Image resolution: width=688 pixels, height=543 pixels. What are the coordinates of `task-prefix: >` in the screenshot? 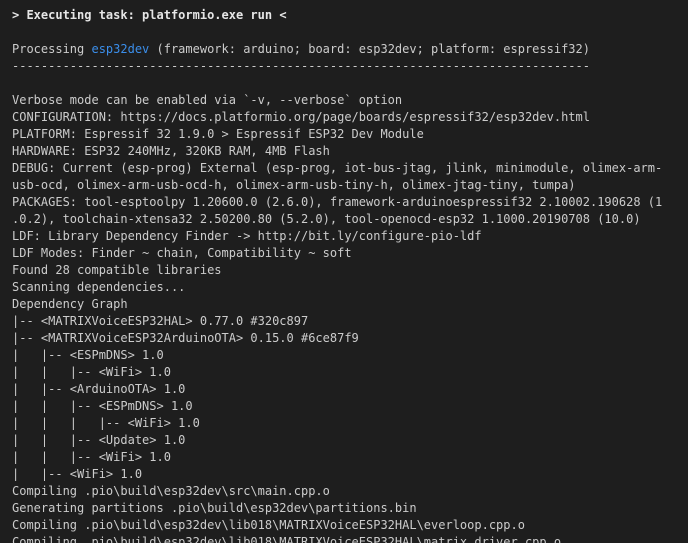 It's located at (19, 15).